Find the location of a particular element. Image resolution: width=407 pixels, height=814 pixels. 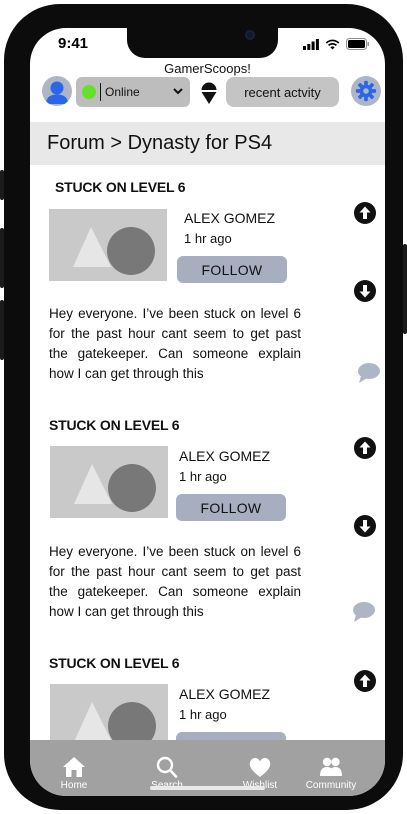

battery-icon is located at coordinates (357, 44).